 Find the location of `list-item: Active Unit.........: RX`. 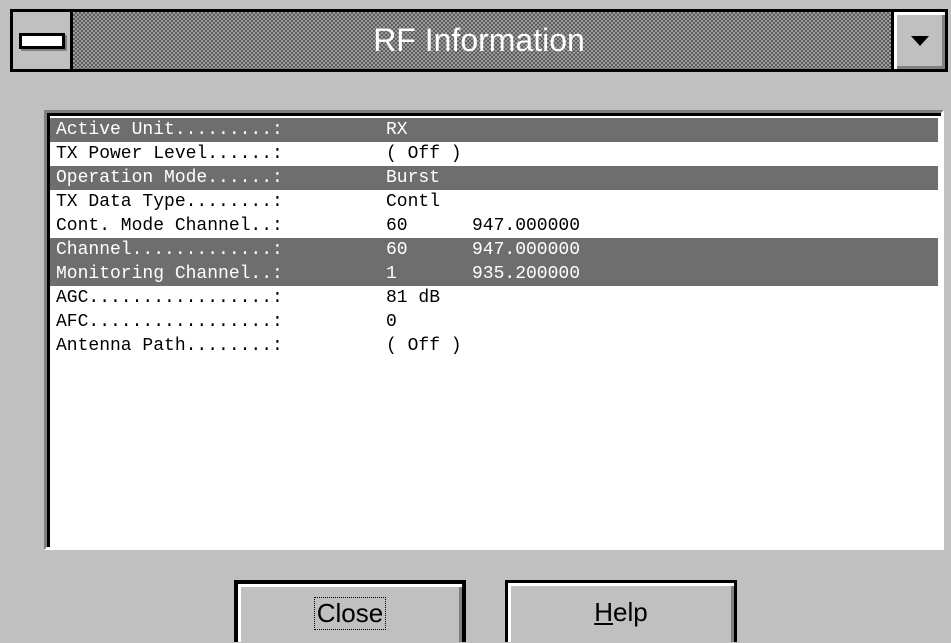

list-item: Active Unit.........: RX is located at coordinates (494, 130).